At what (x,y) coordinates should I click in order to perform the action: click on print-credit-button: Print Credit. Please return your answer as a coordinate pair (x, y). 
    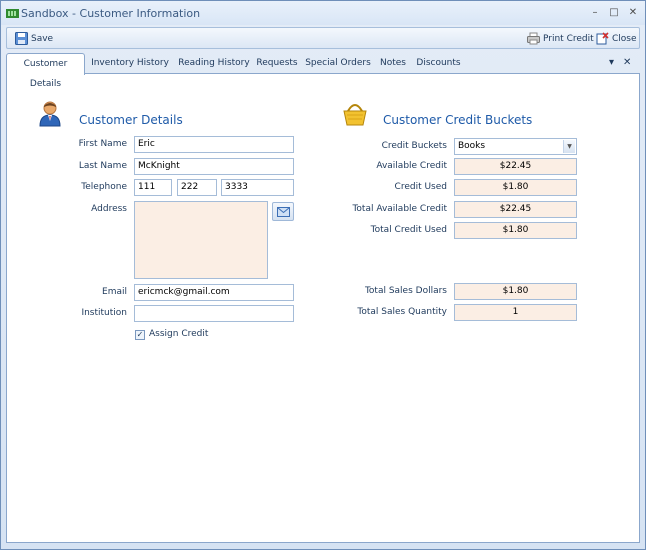
    Looking at the image, I should click on (560, 38).